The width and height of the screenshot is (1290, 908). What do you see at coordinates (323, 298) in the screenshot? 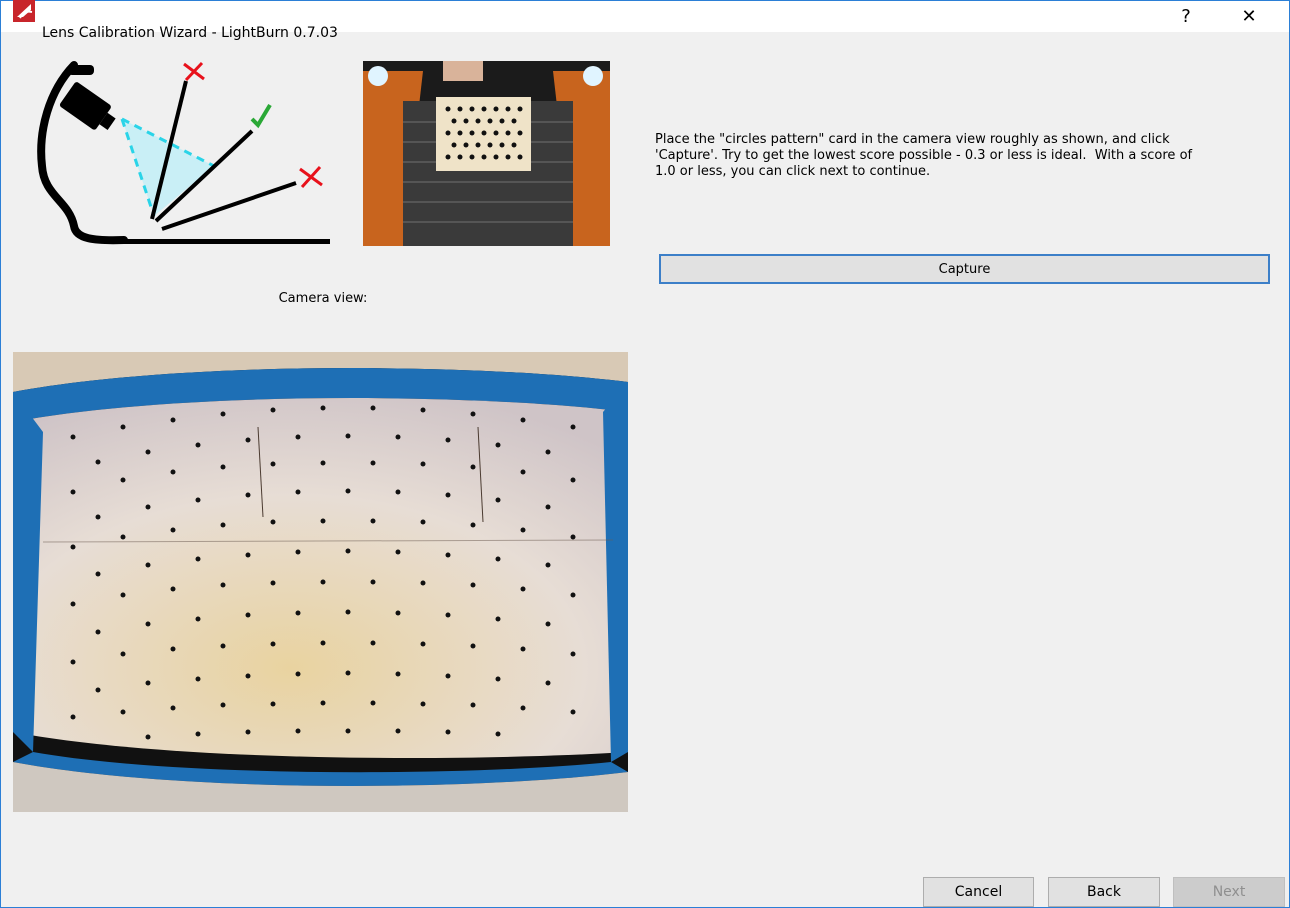
I see `camera-view-label: Camera view:` at bounding box center [323, 298].